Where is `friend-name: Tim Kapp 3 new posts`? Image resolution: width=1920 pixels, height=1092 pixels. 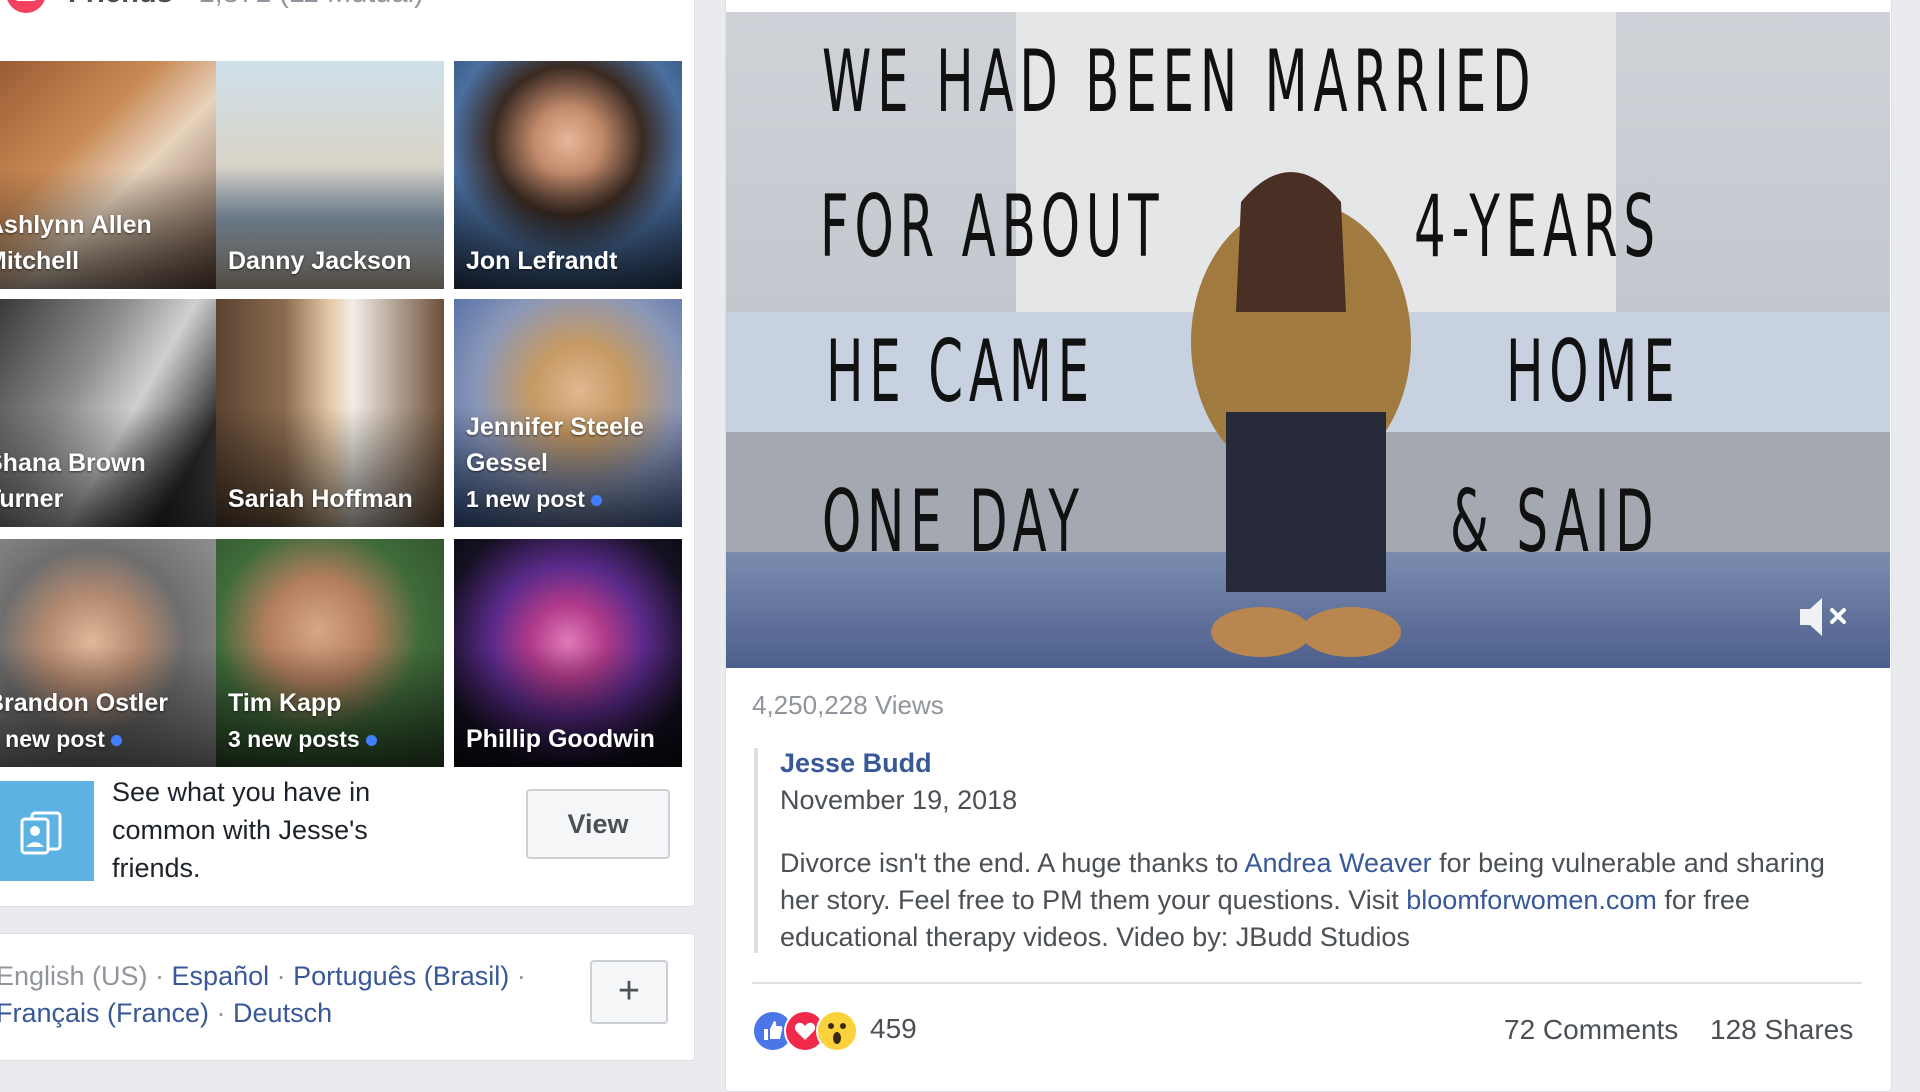
friend-name: Tim Kapp 3 new posts is located at coordinates (333, 721).